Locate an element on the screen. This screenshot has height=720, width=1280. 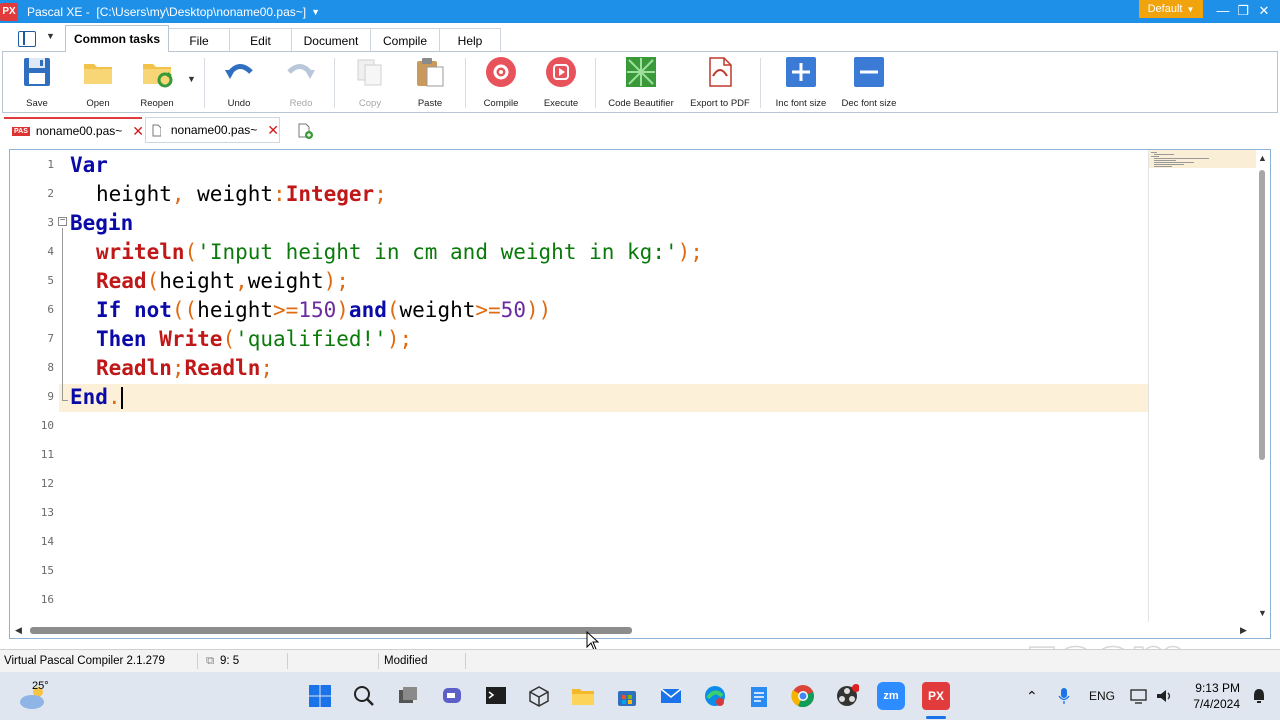
edge-button is located at coordinates (715, 696).